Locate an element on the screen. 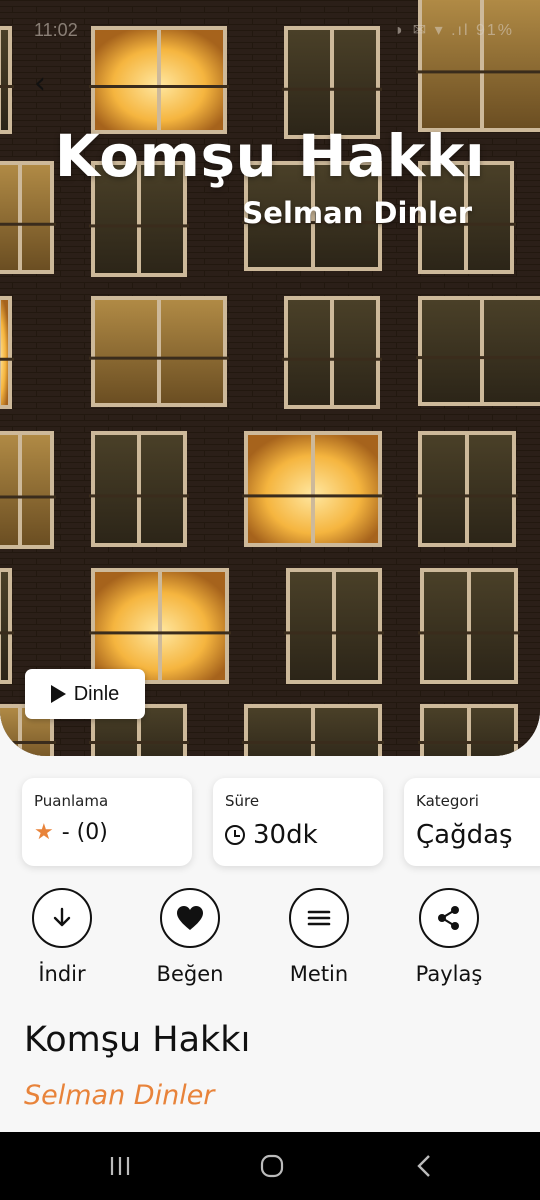  system-nav-bar is located at coordinates (270, 1166).